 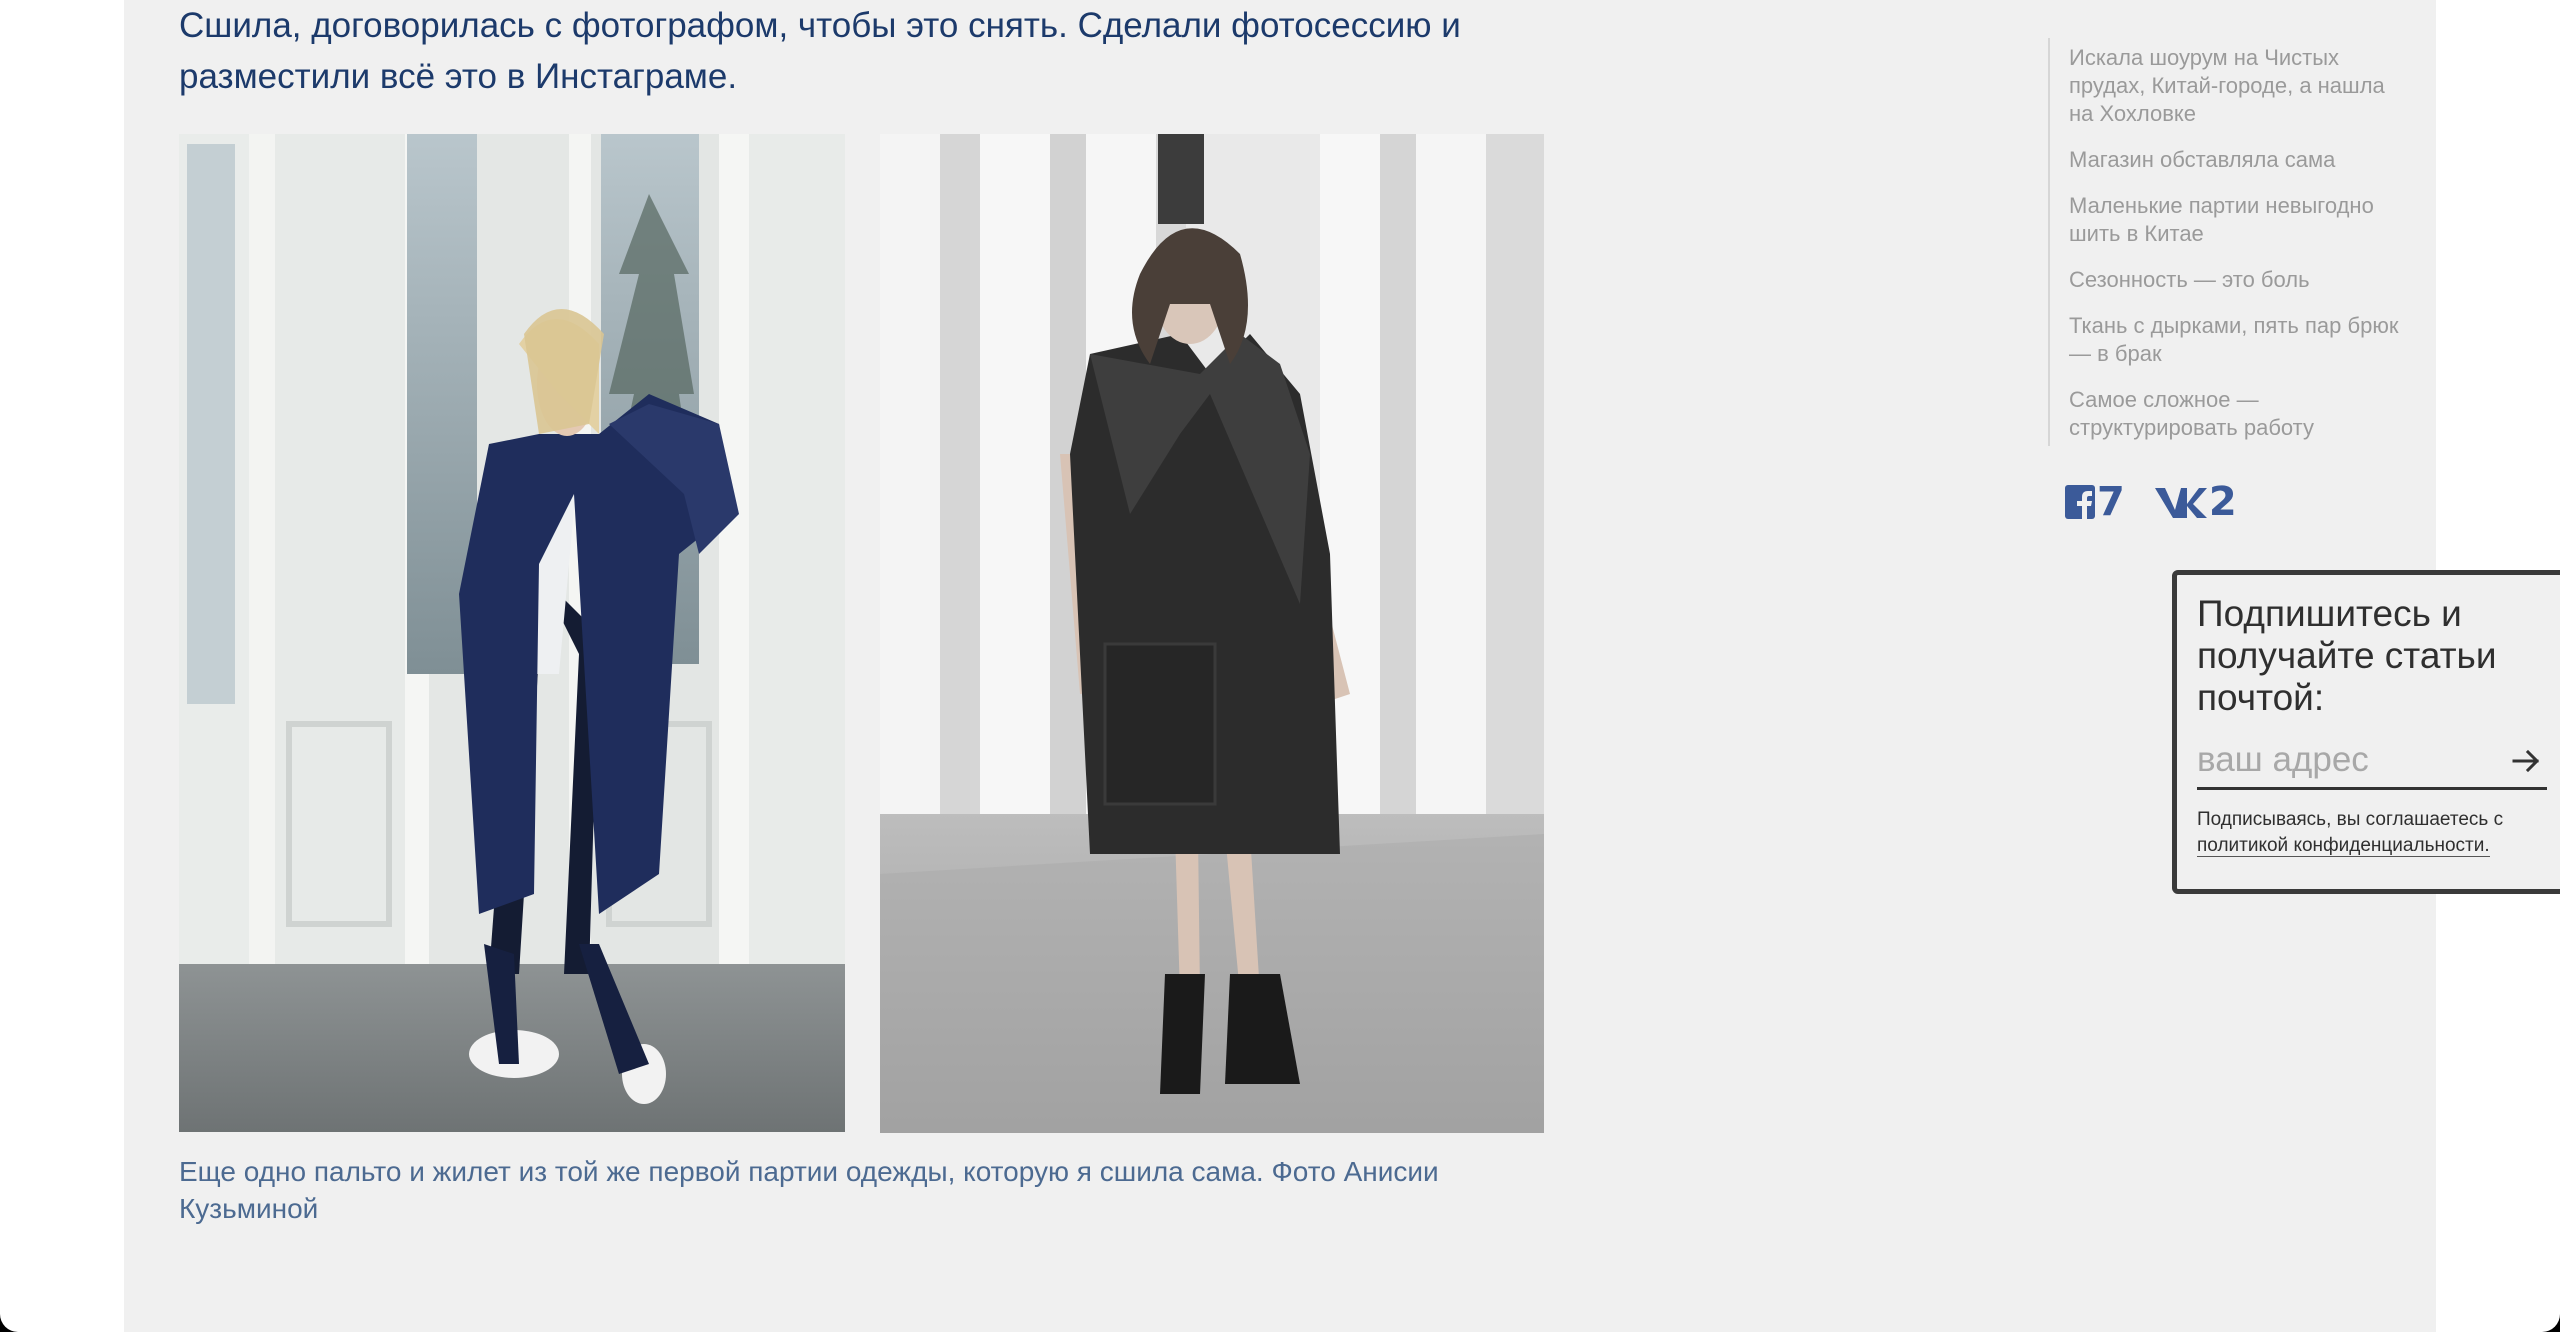 What do you see at coordinates (2347, 760) in the screenshot?
I see `email-field` at bounding box center [2347, 760].